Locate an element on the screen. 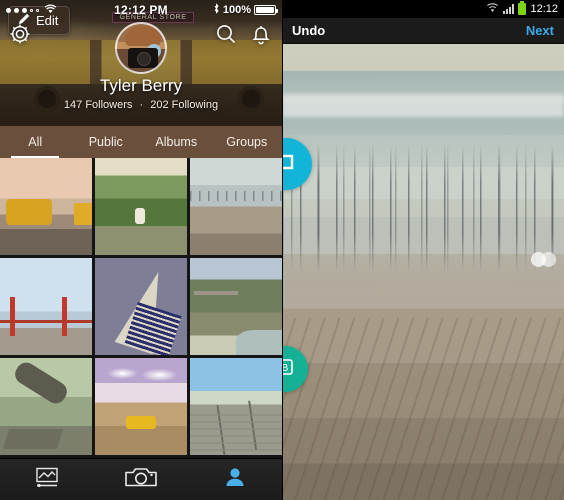  android-status-bar: 12:12 is located at coordinates (423, 9).